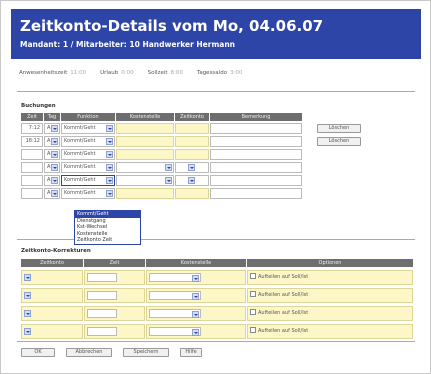 The height and width of the screenshot is (374, 431). Describe the element at coordinates (172, 26) in the screenshot. I see `page-title: Zeitkonto-Details vom Mo, 04.06.07` at that location.